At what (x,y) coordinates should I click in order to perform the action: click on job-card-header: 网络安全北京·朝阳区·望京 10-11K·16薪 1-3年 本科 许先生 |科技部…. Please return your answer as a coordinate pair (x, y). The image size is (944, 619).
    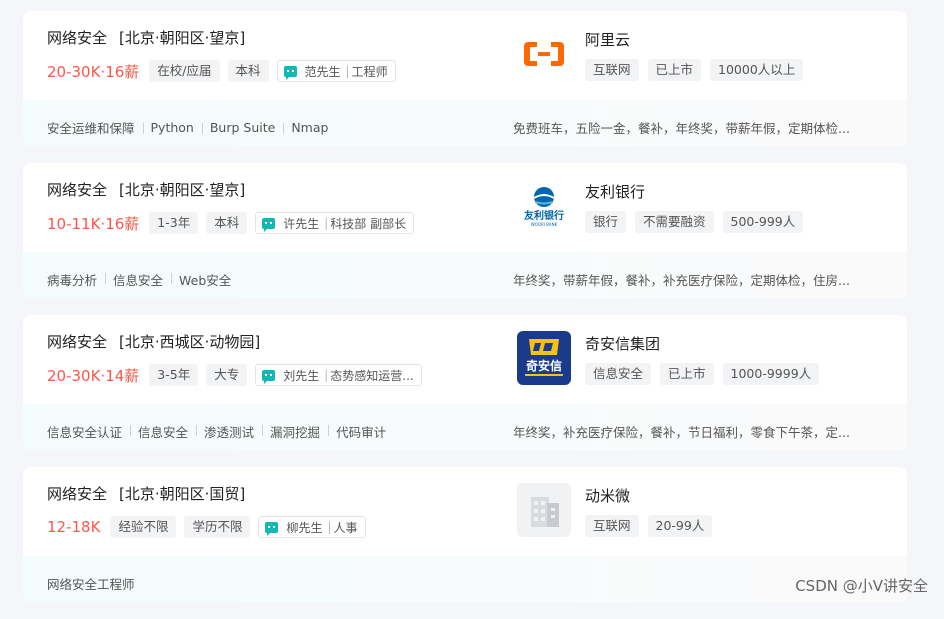
    Looking at the image, I should click on (465, 207).